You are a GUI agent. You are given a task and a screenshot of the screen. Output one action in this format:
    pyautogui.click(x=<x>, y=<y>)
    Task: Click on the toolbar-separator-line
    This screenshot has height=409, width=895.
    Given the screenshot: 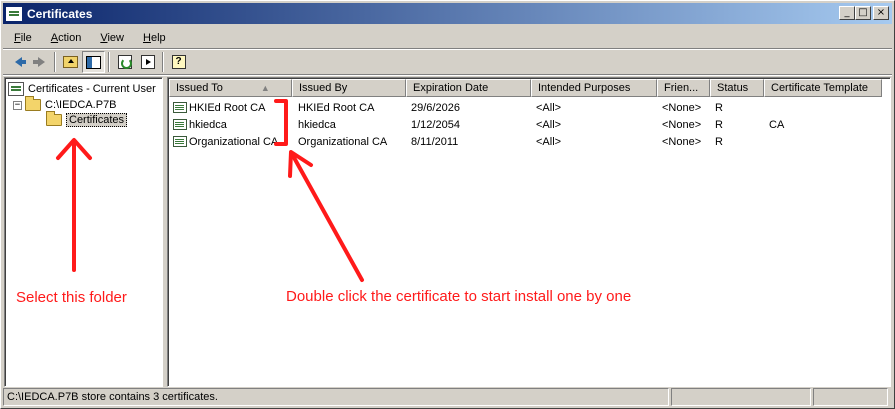 What is the action you would take?
    pyautogui.click(x=447, y=75)
    